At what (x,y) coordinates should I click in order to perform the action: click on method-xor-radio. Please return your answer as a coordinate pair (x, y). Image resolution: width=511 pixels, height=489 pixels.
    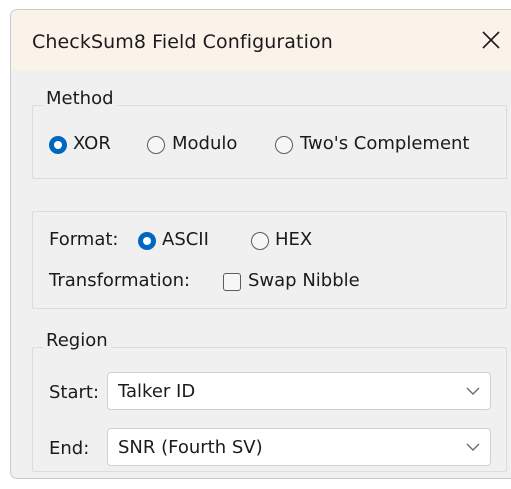
    Looking at the image, I should click on (58, 145).